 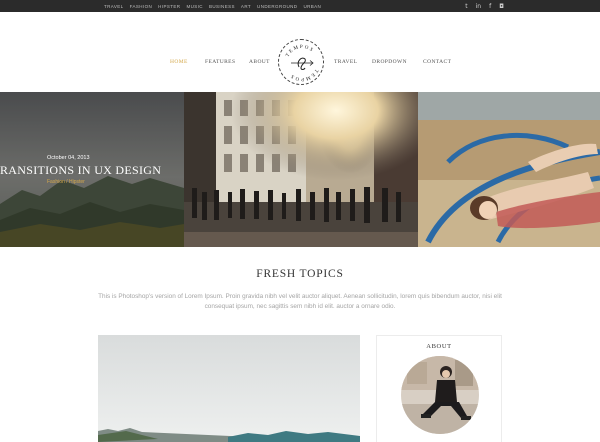 I want to click on top-link-hipster: HIPSTER, so click(x=169, y=6).